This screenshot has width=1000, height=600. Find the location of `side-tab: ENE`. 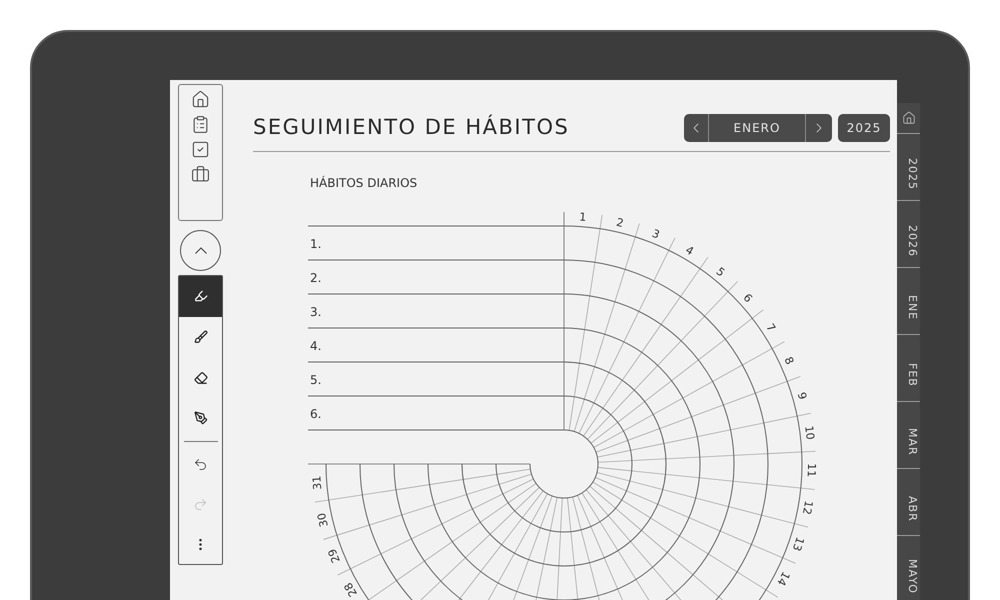

side-tab: ENE is located at coordinates (908, 300).